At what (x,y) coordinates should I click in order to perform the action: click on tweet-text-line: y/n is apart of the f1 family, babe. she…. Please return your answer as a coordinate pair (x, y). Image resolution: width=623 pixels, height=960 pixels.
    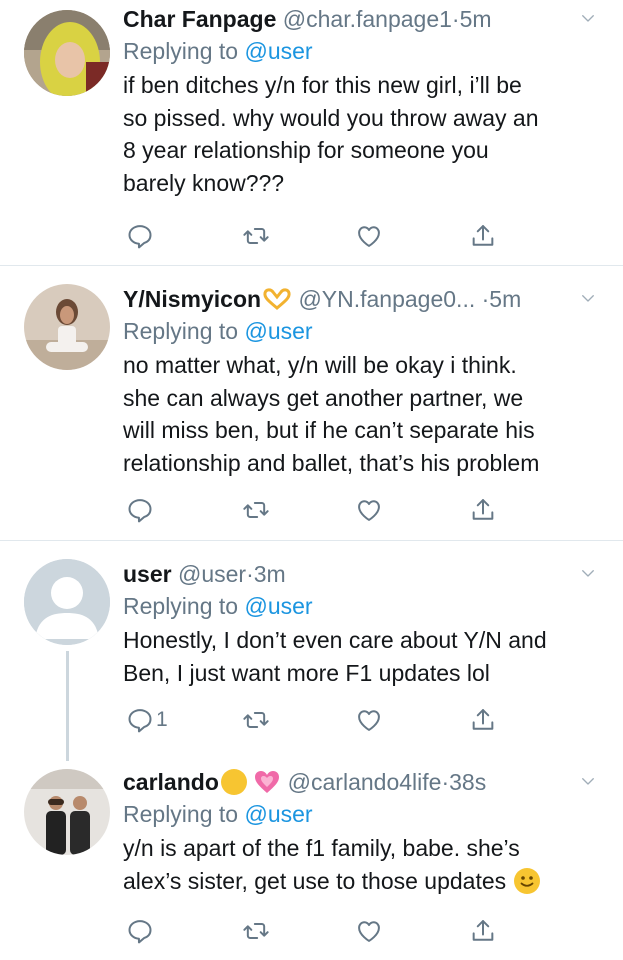
    Looking at the image, I should click on (321, 848).